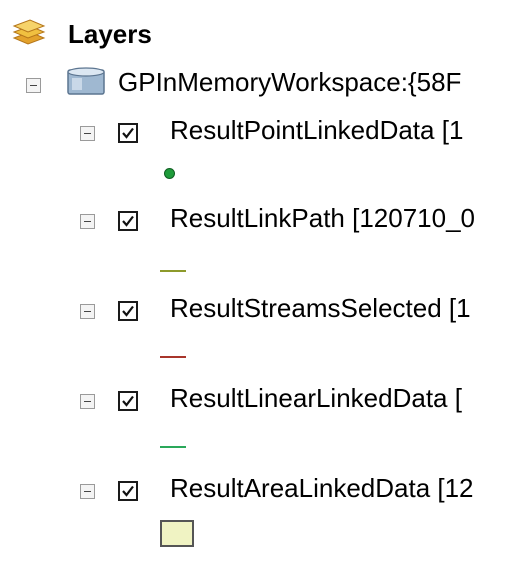 The height and width of the screenshot is (574, 525). What do you see at coordinates (323, 218) in the screenshot?
I see `layer-label: ResultLinkPath [120710_0` at bounding box center [323, 218].